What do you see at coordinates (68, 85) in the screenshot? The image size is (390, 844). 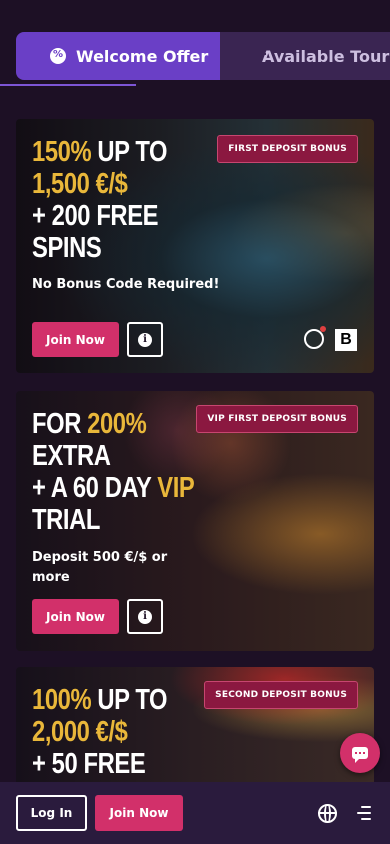 I see `tab-scroll-indicator` at bounding box center [68, 85].